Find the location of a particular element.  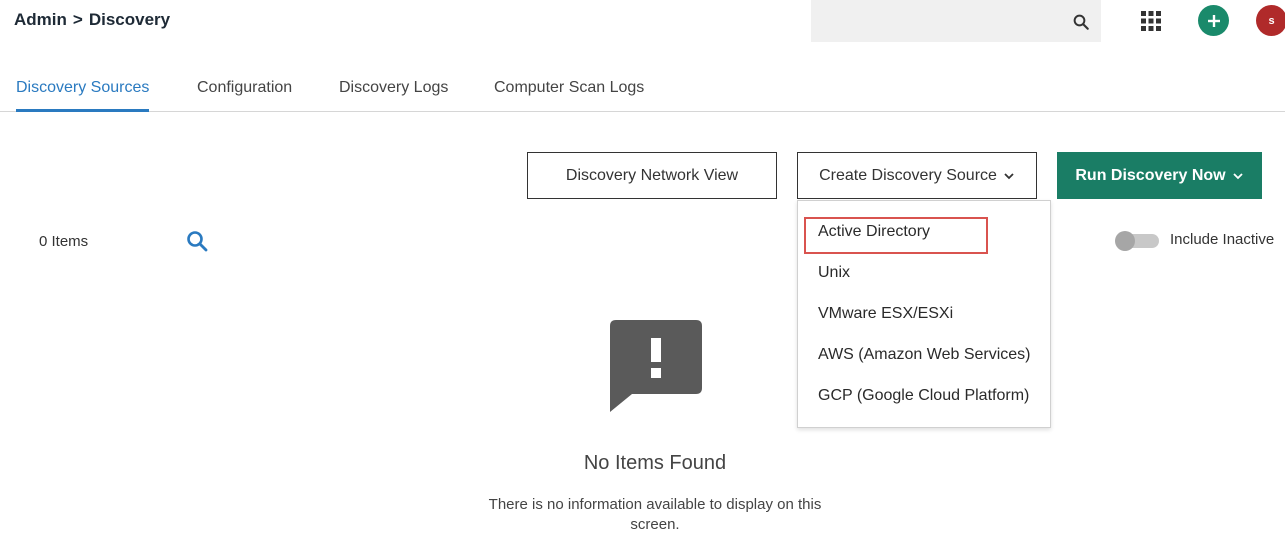

apps-grid-icon is located at coordinates (1151, 21).